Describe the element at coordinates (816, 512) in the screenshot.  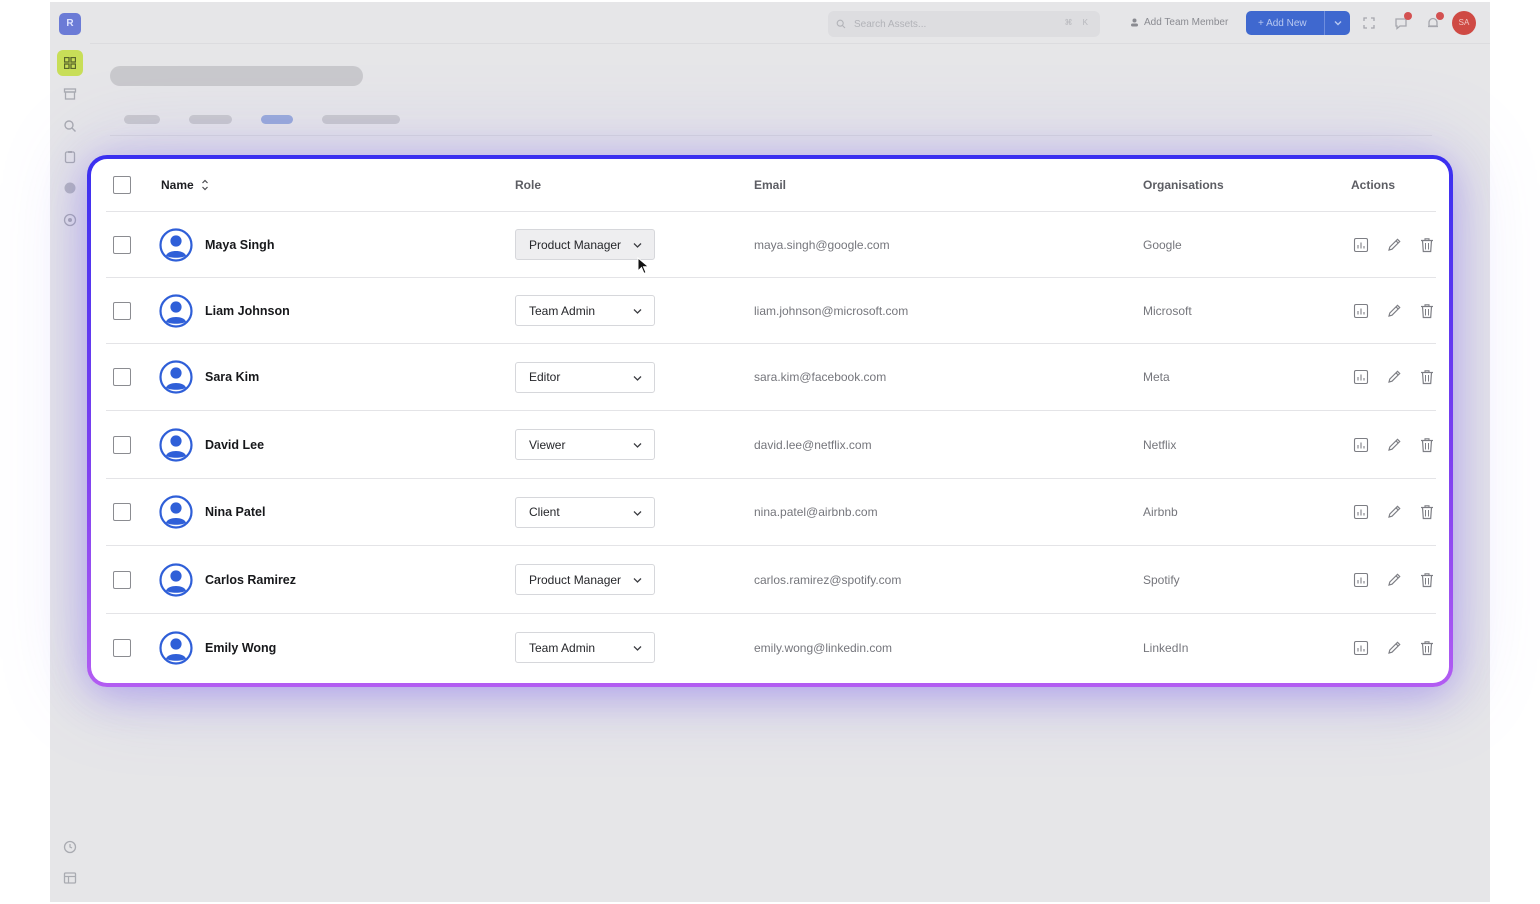
I see `email-cell: nina.patel@airbnb.com` at that location.